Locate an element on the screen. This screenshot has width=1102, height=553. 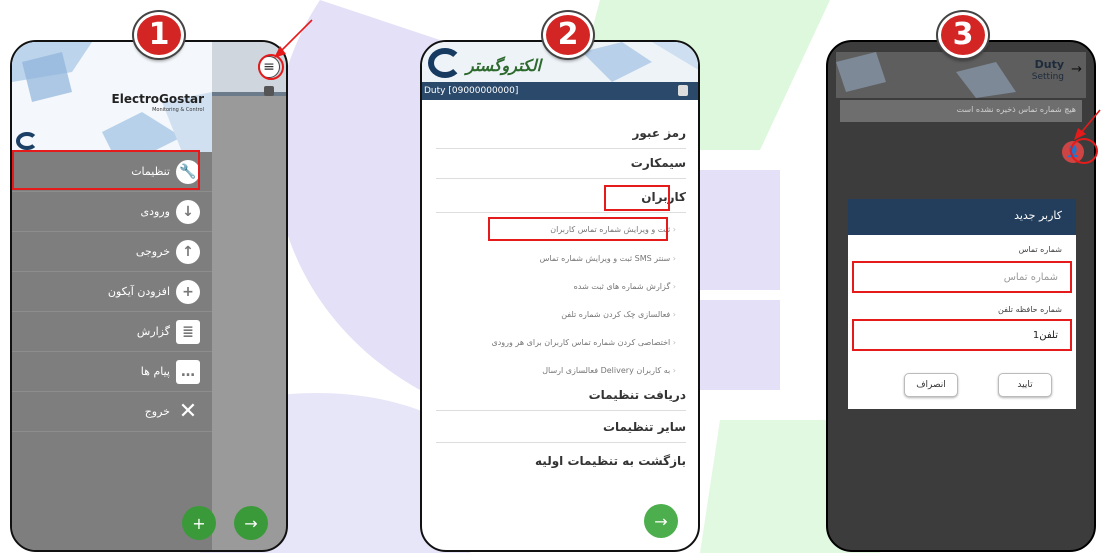
drawer-header: ElectroGostar Monitoring & Control is located at coordinates (112, 97).